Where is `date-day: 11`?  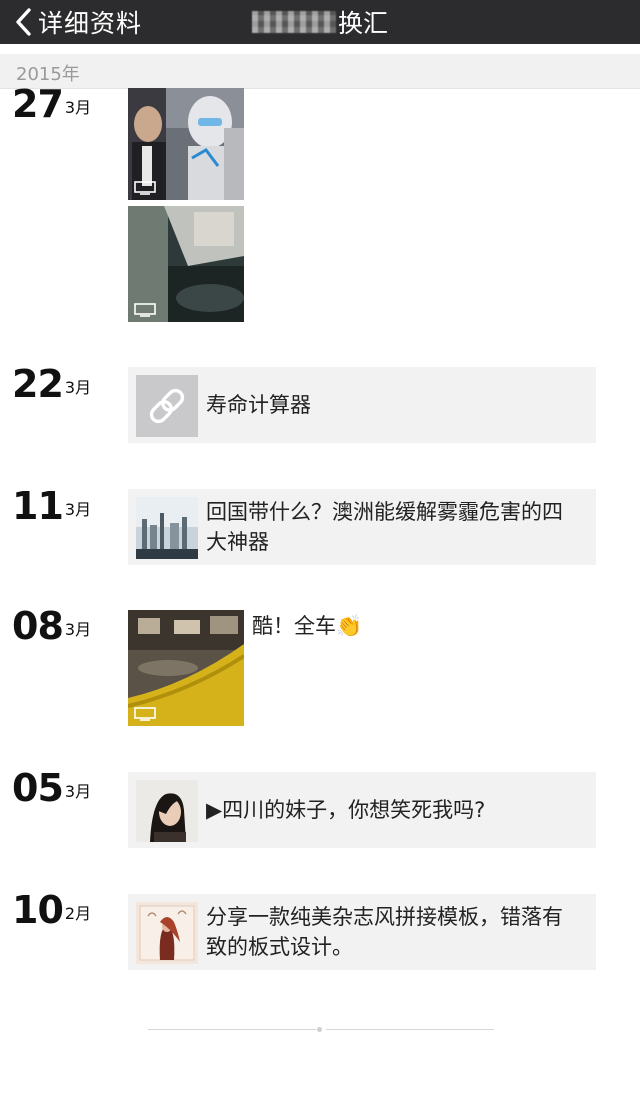 date-day: 11 is located at coordinates (38, 506).